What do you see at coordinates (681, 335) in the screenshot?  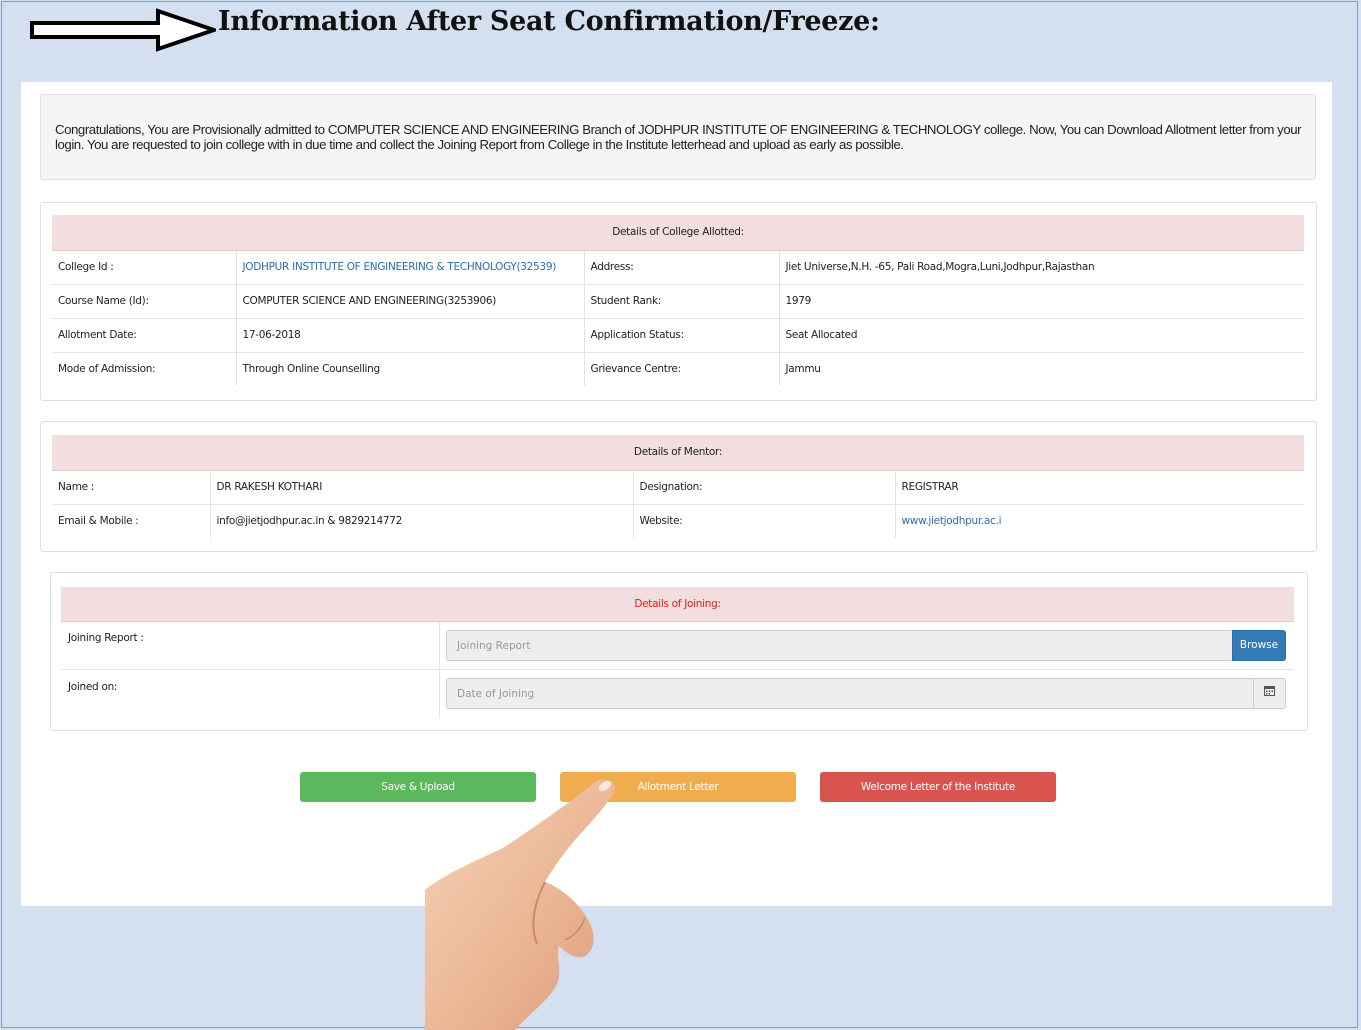 I see `application-status-label: Application Status:` at bounding box center [681, 335].